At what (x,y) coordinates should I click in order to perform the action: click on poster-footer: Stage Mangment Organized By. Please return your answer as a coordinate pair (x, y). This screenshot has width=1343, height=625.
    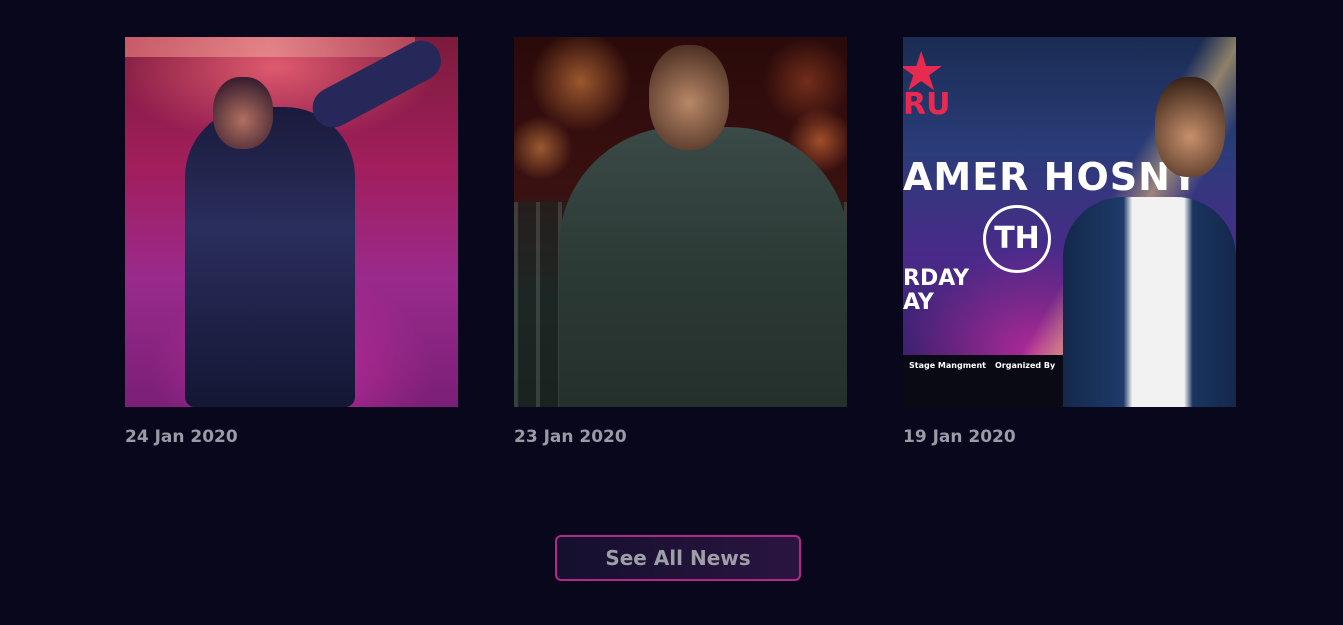
    Looking at the image, I should click on (983, 381).